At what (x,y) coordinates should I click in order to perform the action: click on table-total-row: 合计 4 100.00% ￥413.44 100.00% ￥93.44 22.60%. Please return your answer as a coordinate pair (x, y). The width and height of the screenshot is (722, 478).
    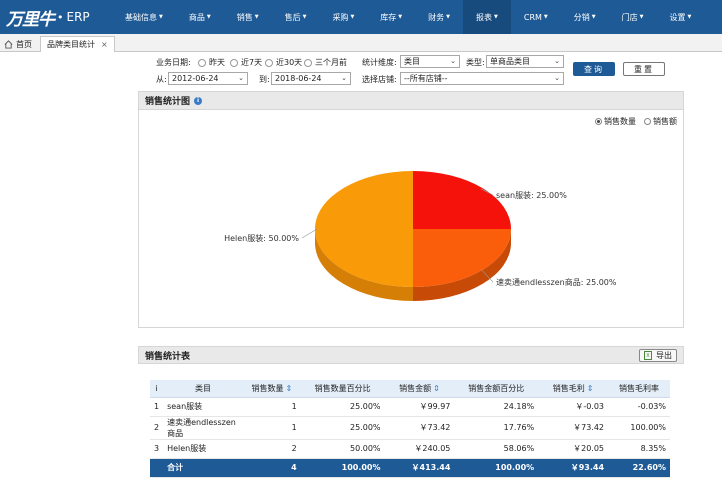
    Looking at the image, I should click on (410, 468).